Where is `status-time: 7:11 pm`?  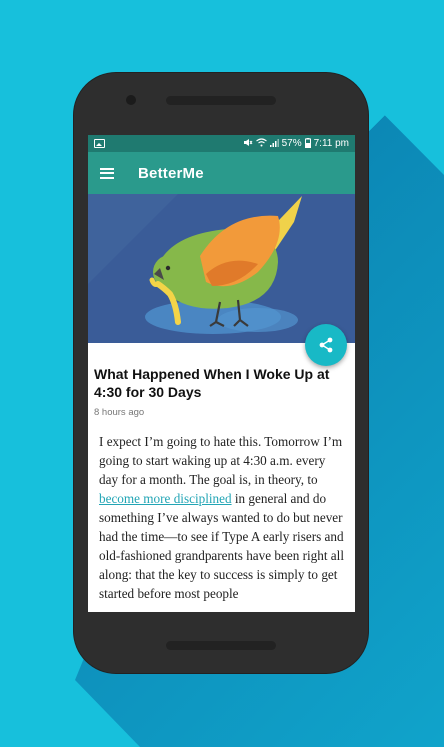
status-time: 7:11 pm is located at coordinates (331, 143).